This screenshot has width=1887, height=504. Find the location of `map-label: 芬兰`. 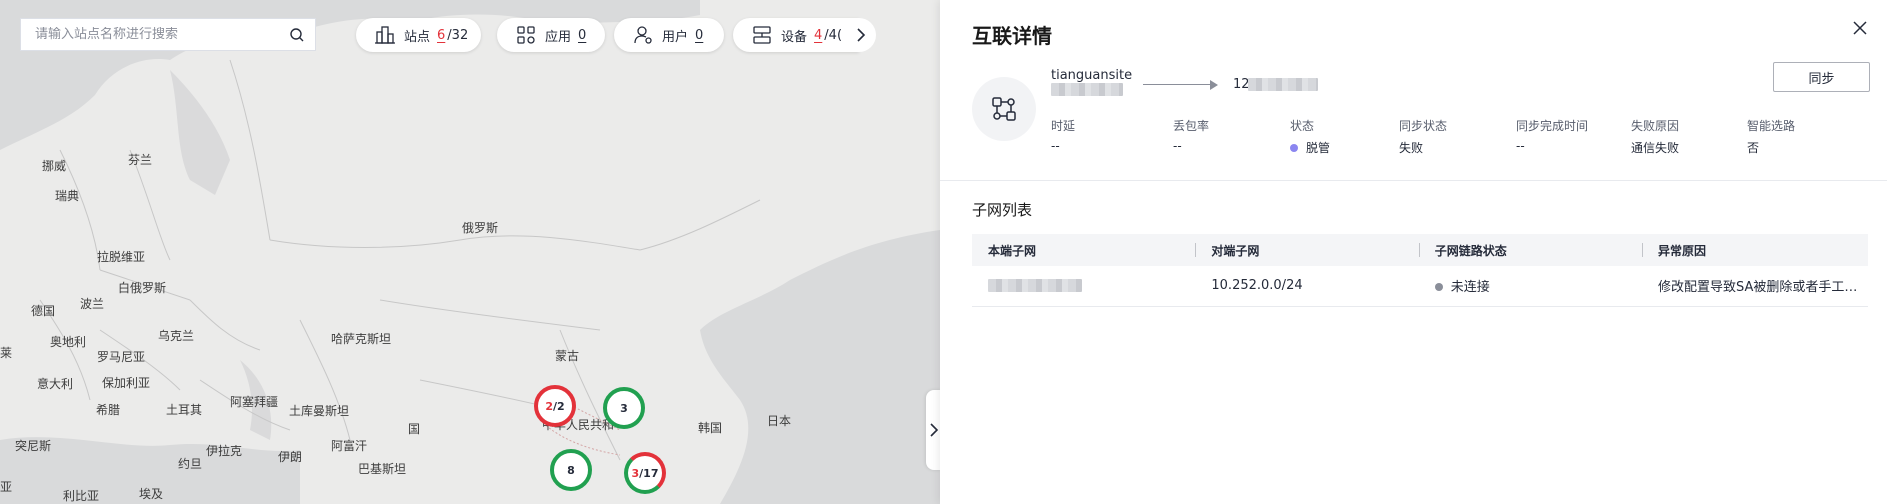

map-label: 芬兰 is located at coordinates (140, 160).